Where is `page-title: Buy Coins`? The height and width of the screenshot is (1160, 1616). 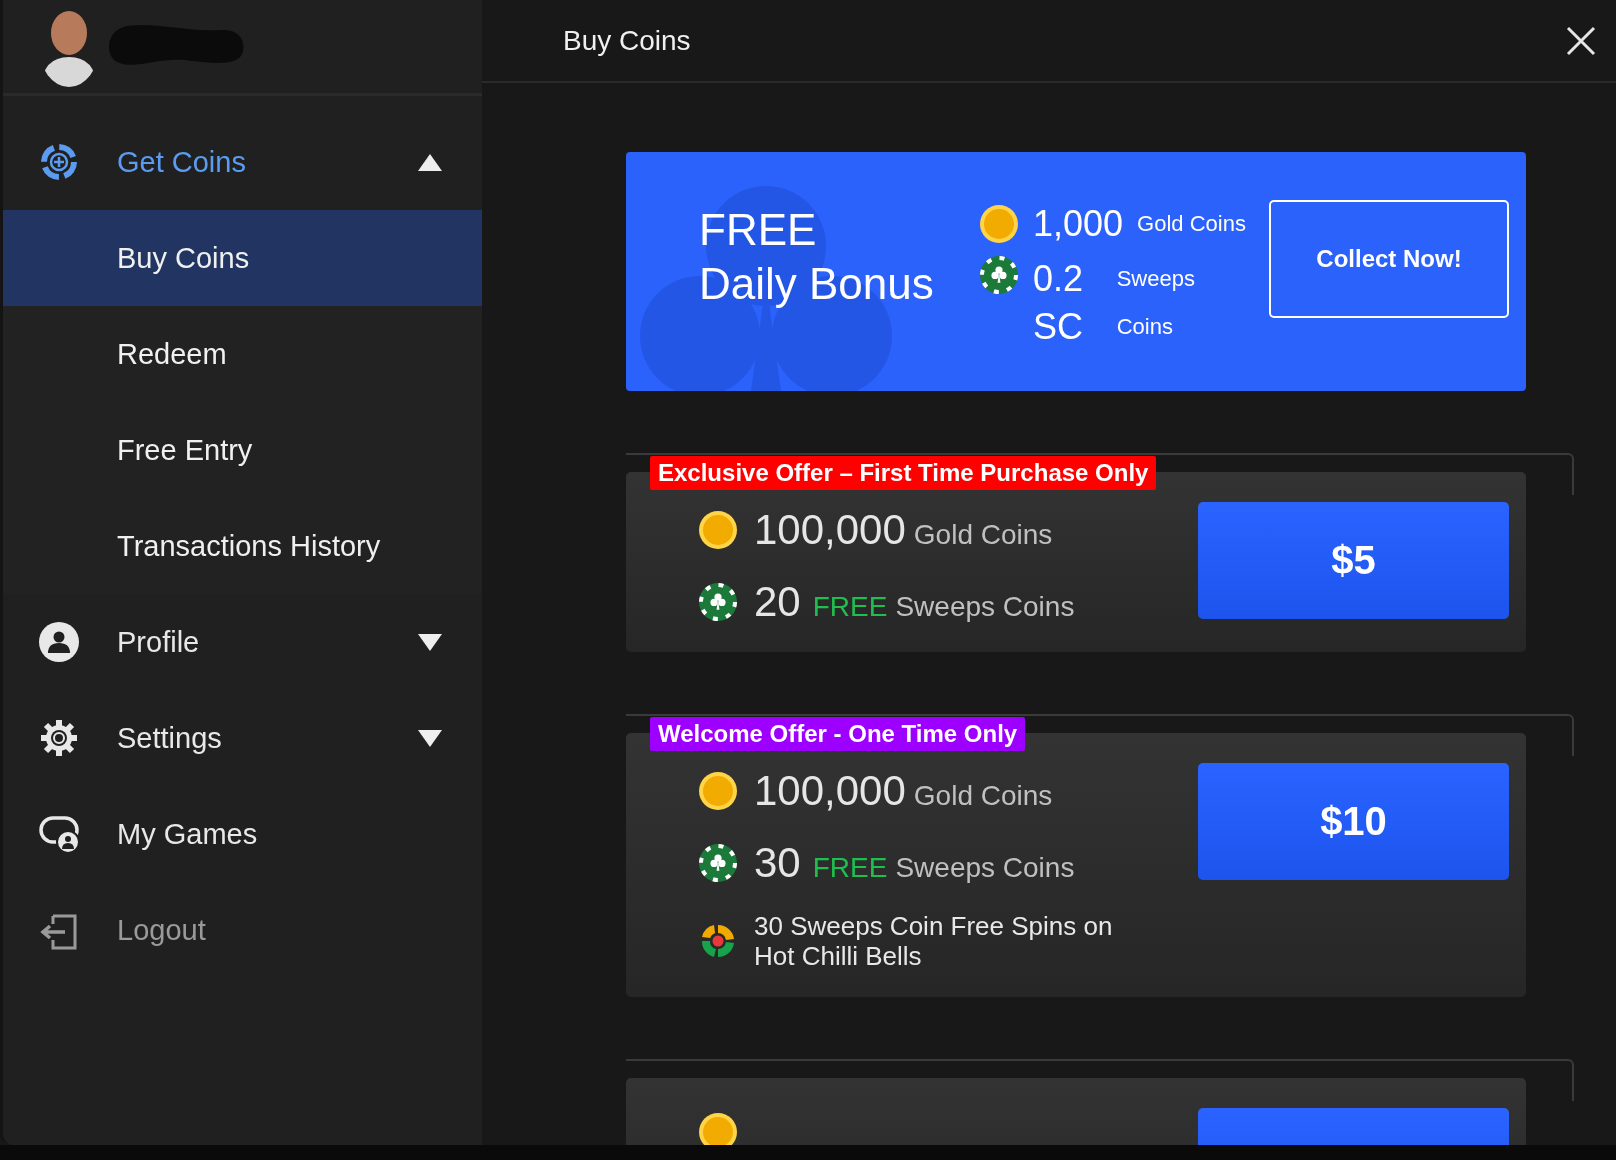
page-title: Buy Coins is located at coordinates (627, 40).